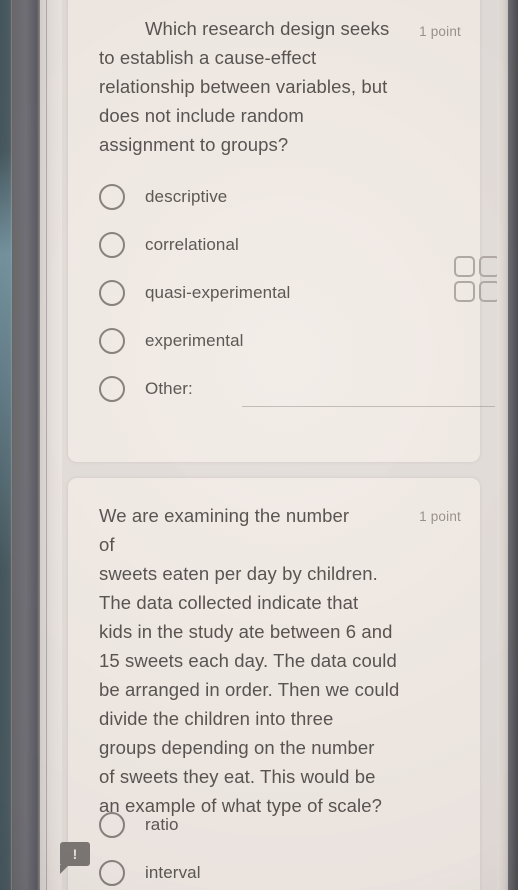 The image size is (518, 890). What do you see at coordinates (173, 872) in the screenshot?
I see `option-label: interval` at bounding box center [173, 872].